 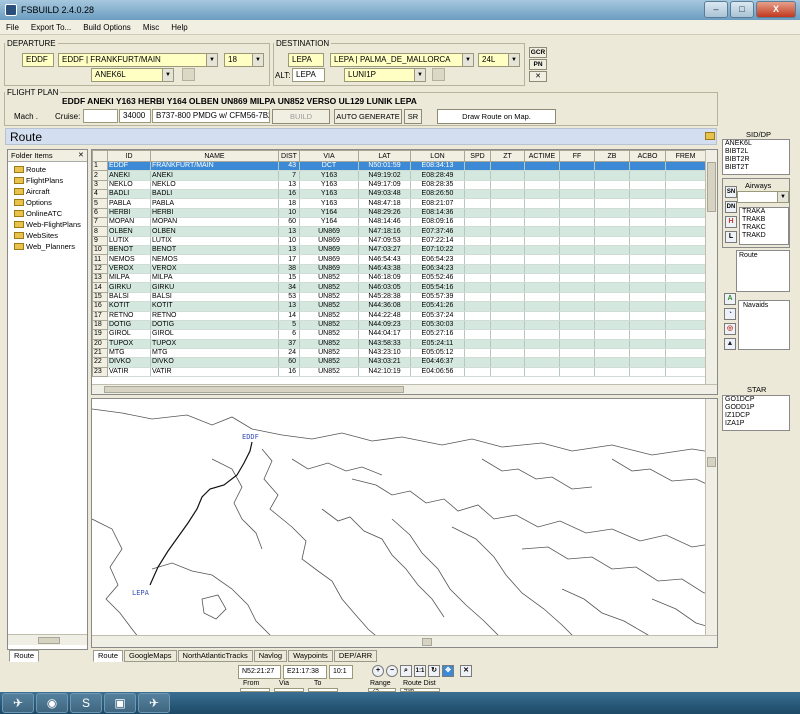 I want to click on table-row: 8 OLBEN OLBEN 13 UN869 N47:18:16 E07:37:46, so click(x=399, y=231).